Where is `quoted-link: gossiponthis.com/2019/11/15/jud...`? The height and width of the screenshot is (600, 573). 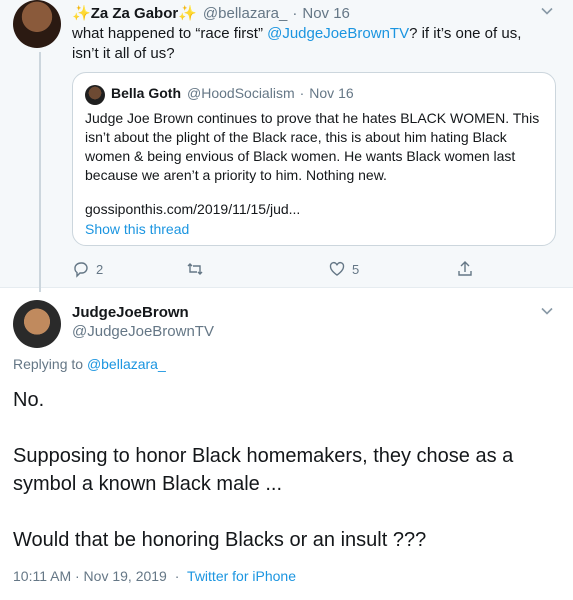 quoted-link: gossiponthis.com/2019/11/15/jud... is located at coordinates (192, 209).